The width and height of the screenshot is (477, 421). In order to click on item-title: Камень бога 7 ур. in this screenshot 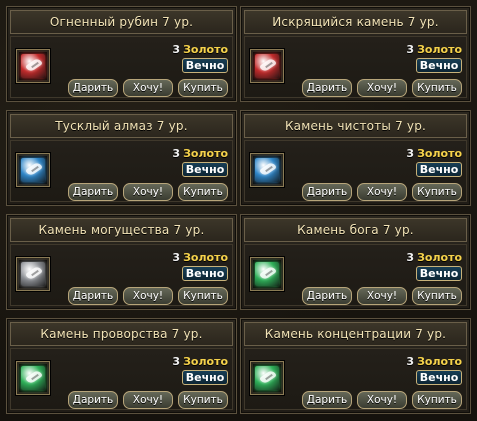, I will do `click(355, 230)`.